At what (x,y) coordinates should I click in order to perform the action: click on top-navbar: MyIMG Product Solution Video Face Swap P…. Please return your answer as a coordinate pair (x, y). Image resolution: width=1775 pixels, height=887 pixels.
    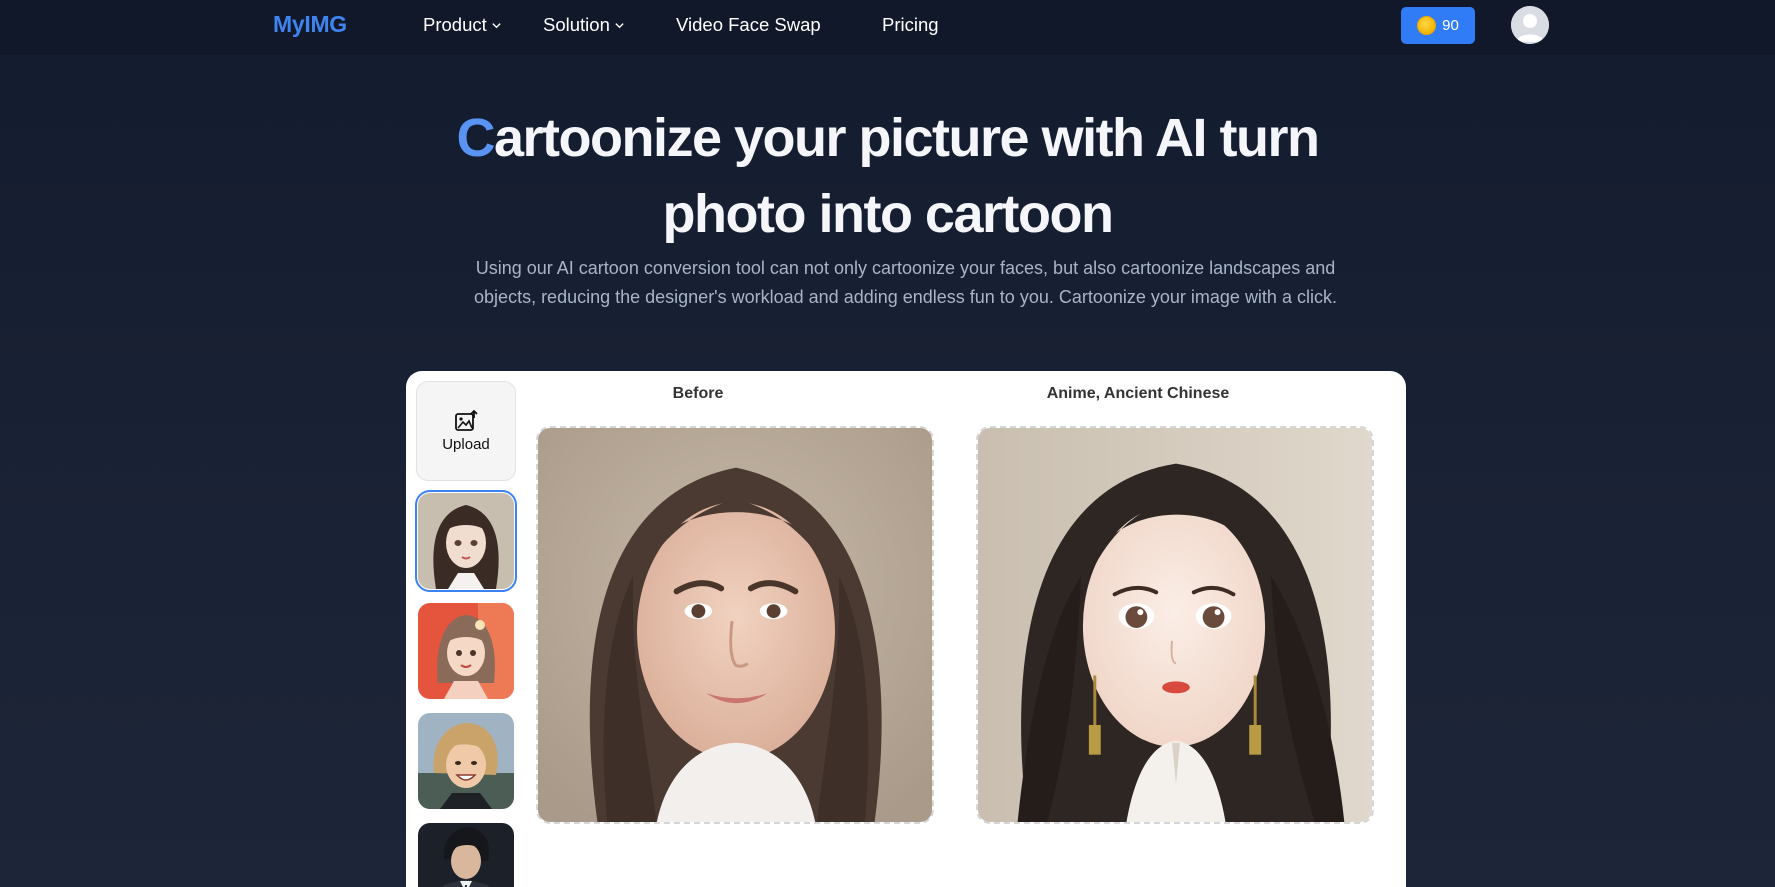
    Looking at the image, I should click on (887, 27).